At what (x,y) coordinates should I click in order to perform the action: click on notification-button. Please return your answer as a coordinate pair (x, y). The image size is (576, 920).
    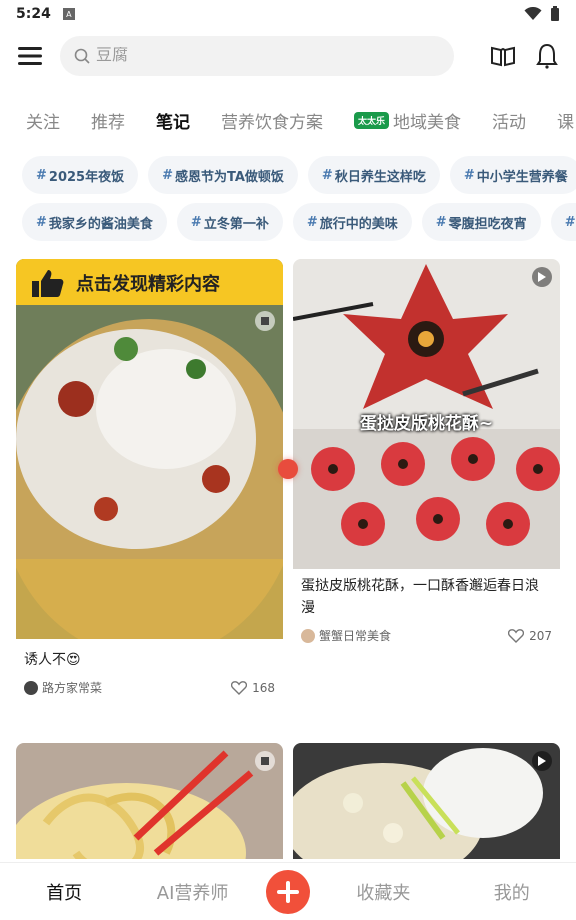
    Looking at the image, I should click on (547, 56).